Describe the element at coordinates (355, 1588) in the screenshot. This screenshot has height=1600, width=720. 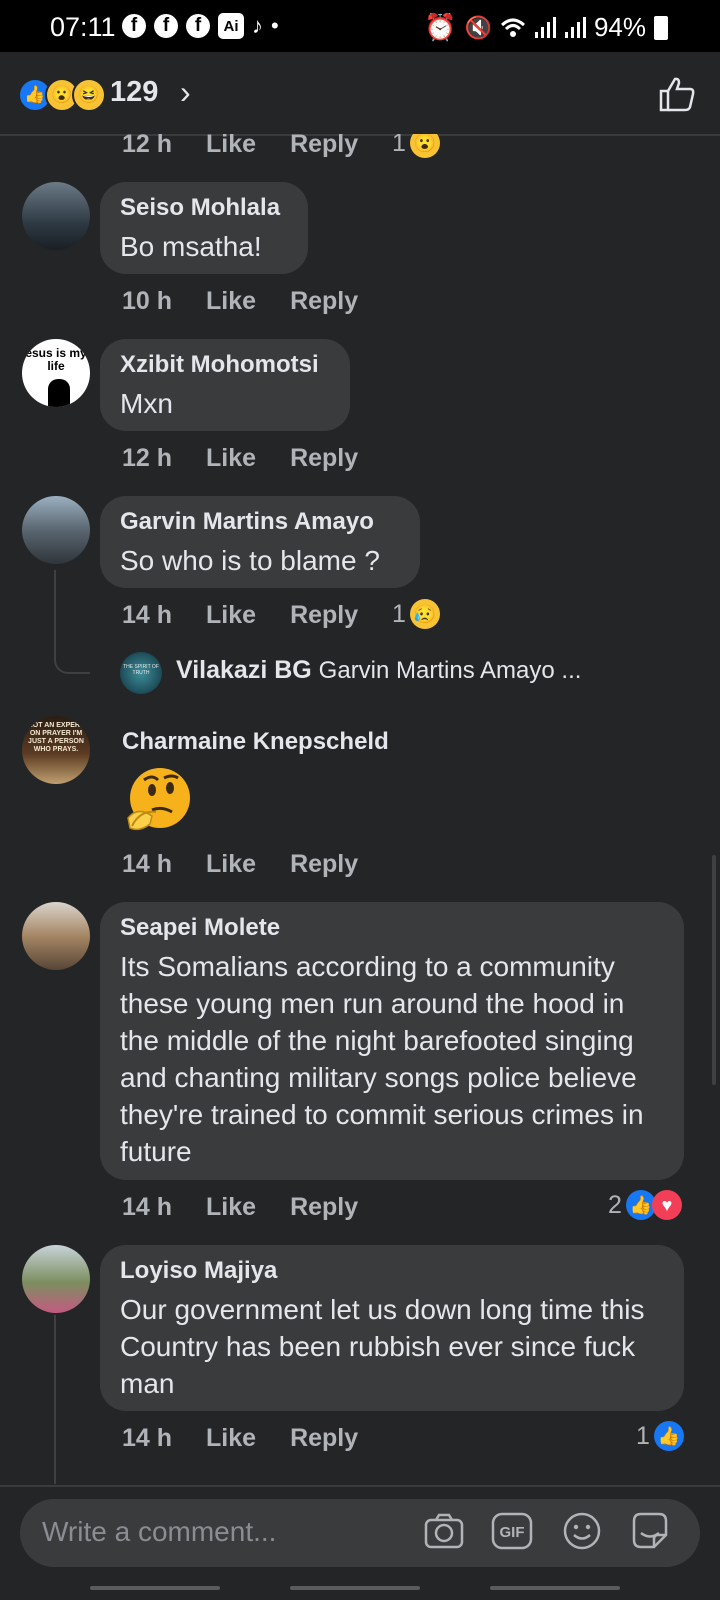
I see `home-button` at that location.